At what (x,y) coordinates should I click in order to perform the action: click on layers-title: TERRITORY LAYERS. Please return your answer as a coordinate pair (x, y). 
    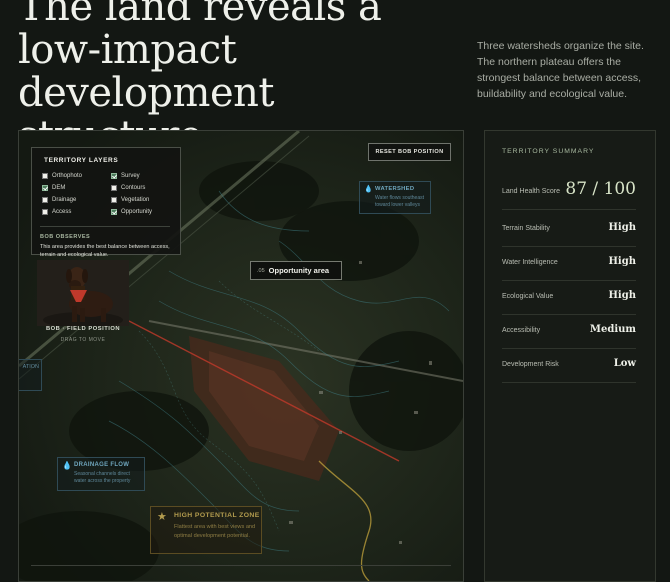
    Looking at the image, I should click on (81, 160).